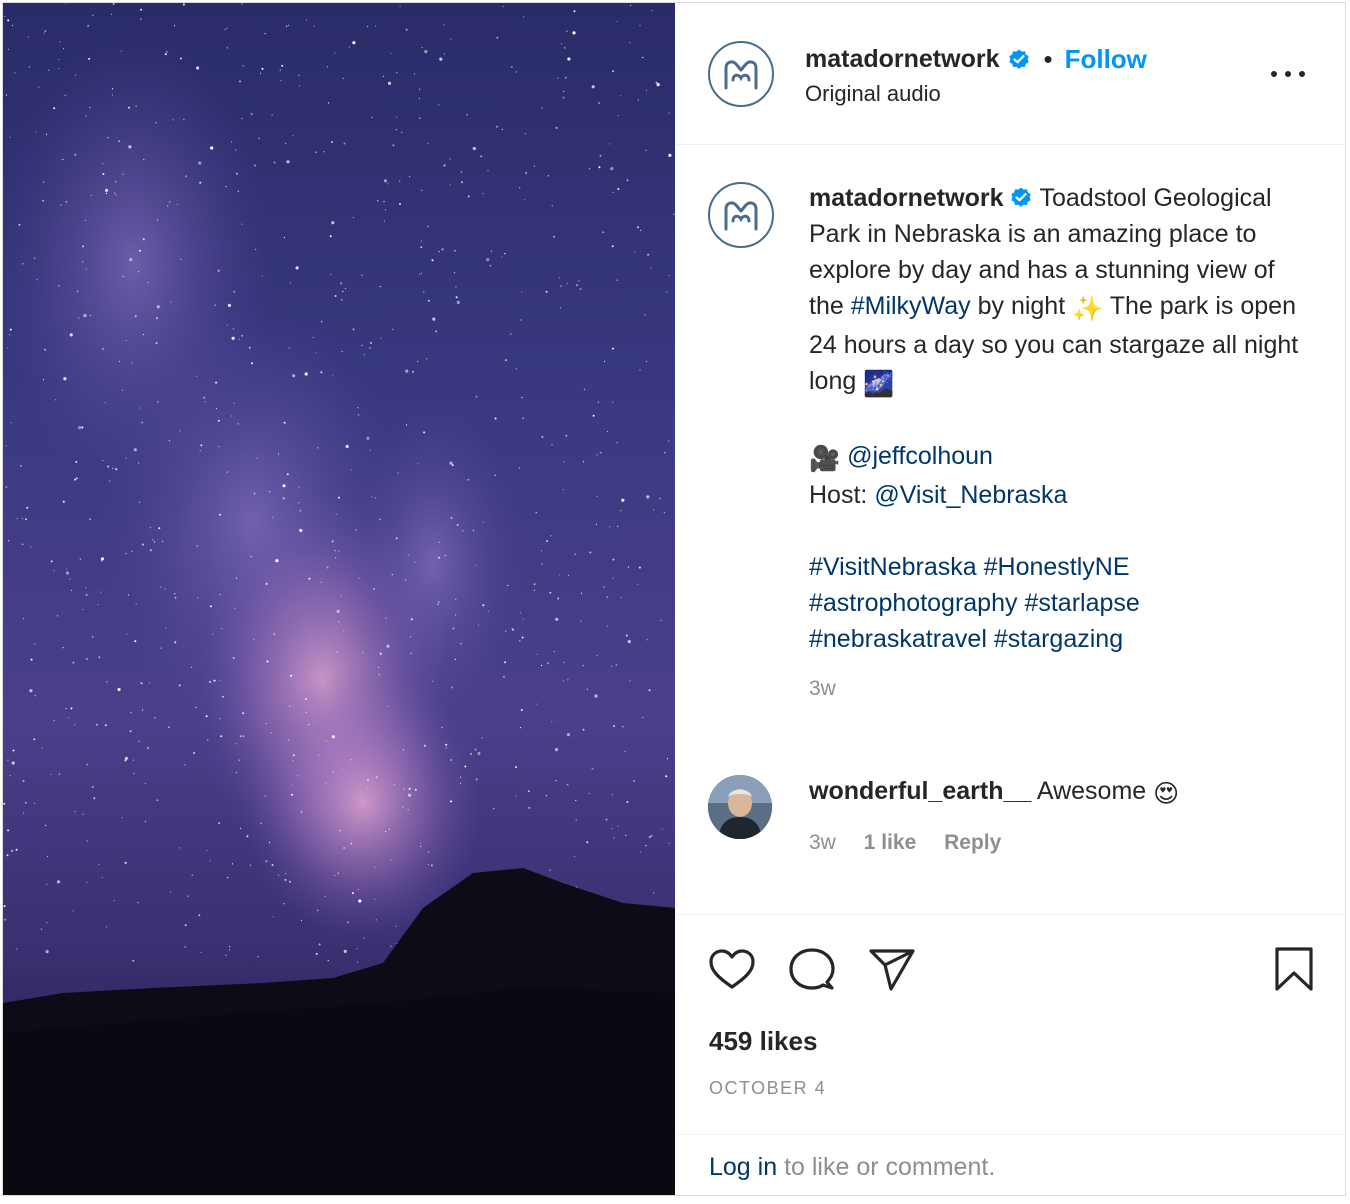 The image size is (1350, 1204). I want to click on comment-bubble-icon, so click(812, 970).